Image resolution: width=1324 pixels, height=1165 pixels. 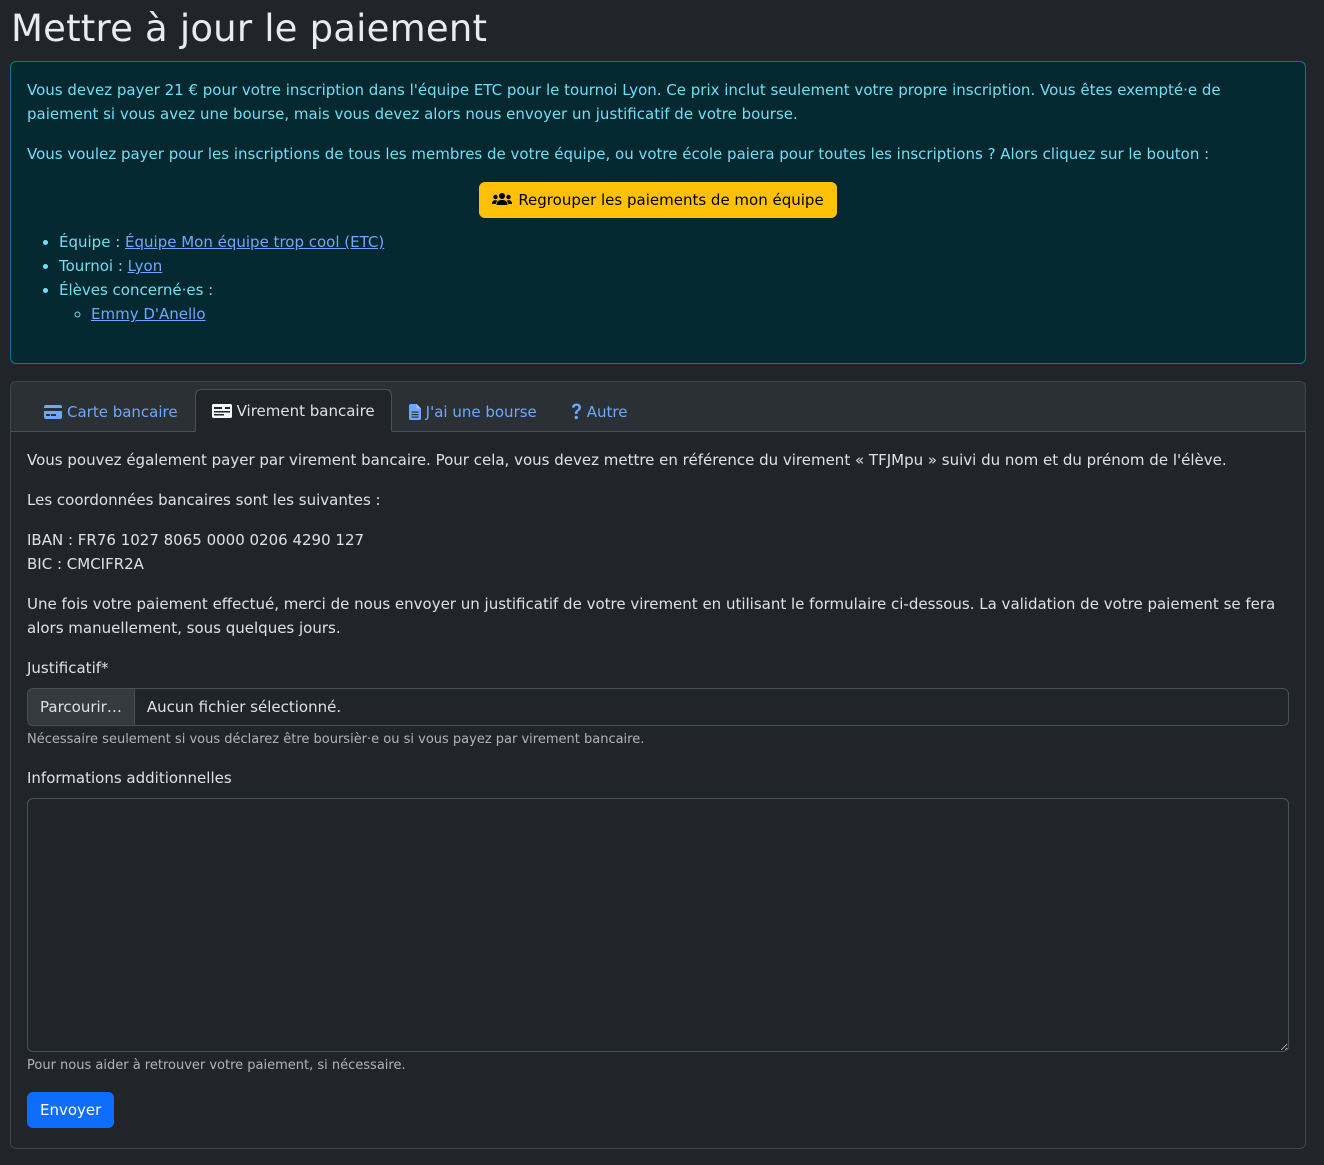 I want to click on students-list: Emmy D'Anello, so click(x=674, y=314).